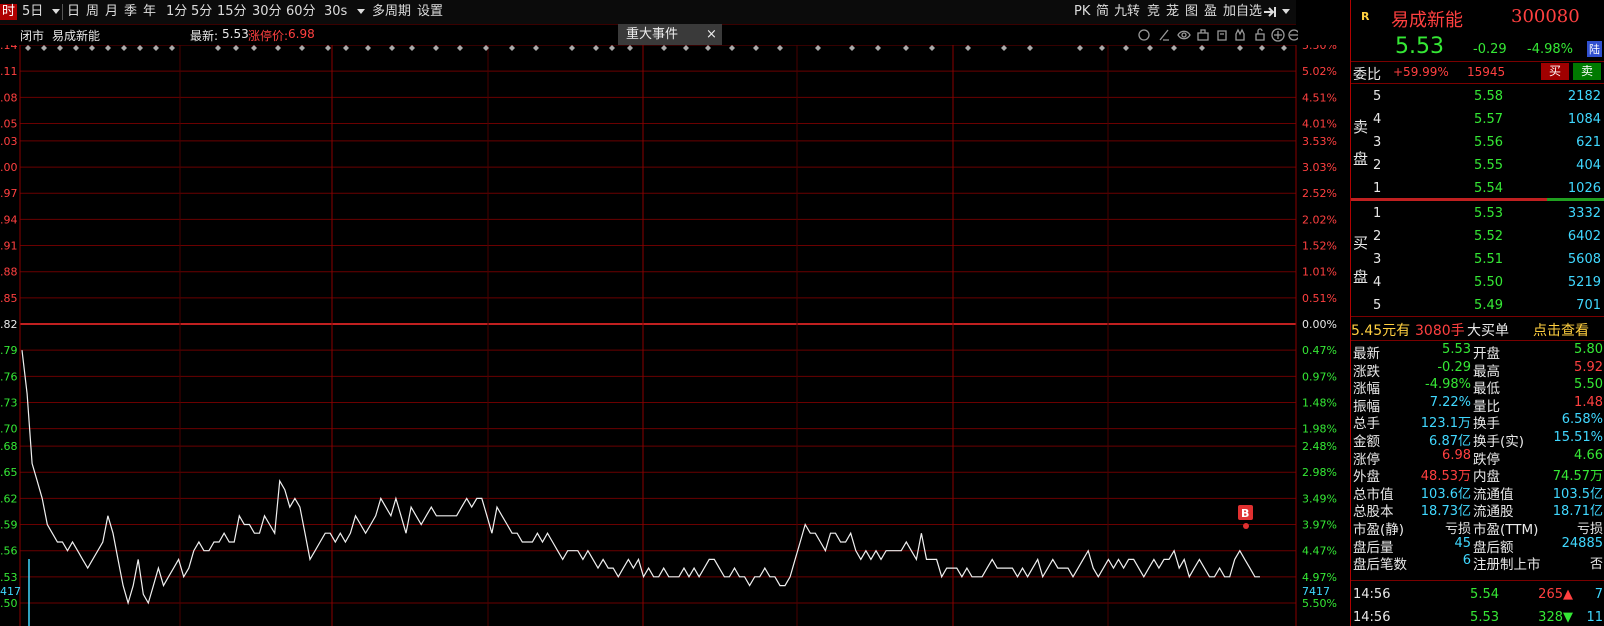  I want to click on period-button-1min: 1分, so click(176, 12).